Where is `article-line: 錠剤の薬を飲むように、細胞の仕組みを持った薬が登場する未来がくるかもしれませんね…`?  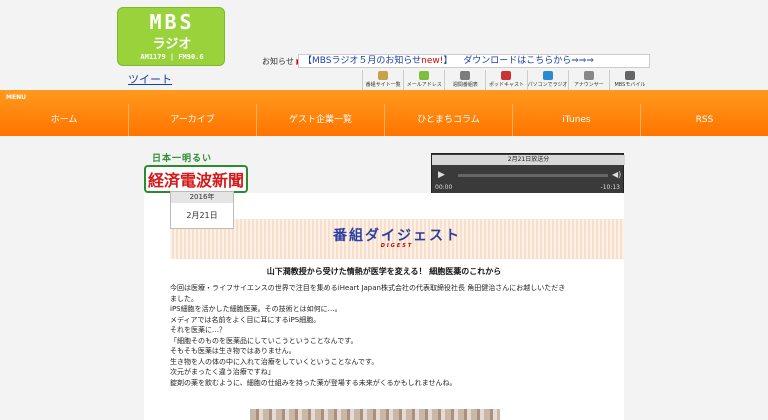 article-line: 錠剤の薬を飲むように、細胞の仕組みを持った薬が登場する未来がくるかもしれませんね… is located at coordinates (313, 382).